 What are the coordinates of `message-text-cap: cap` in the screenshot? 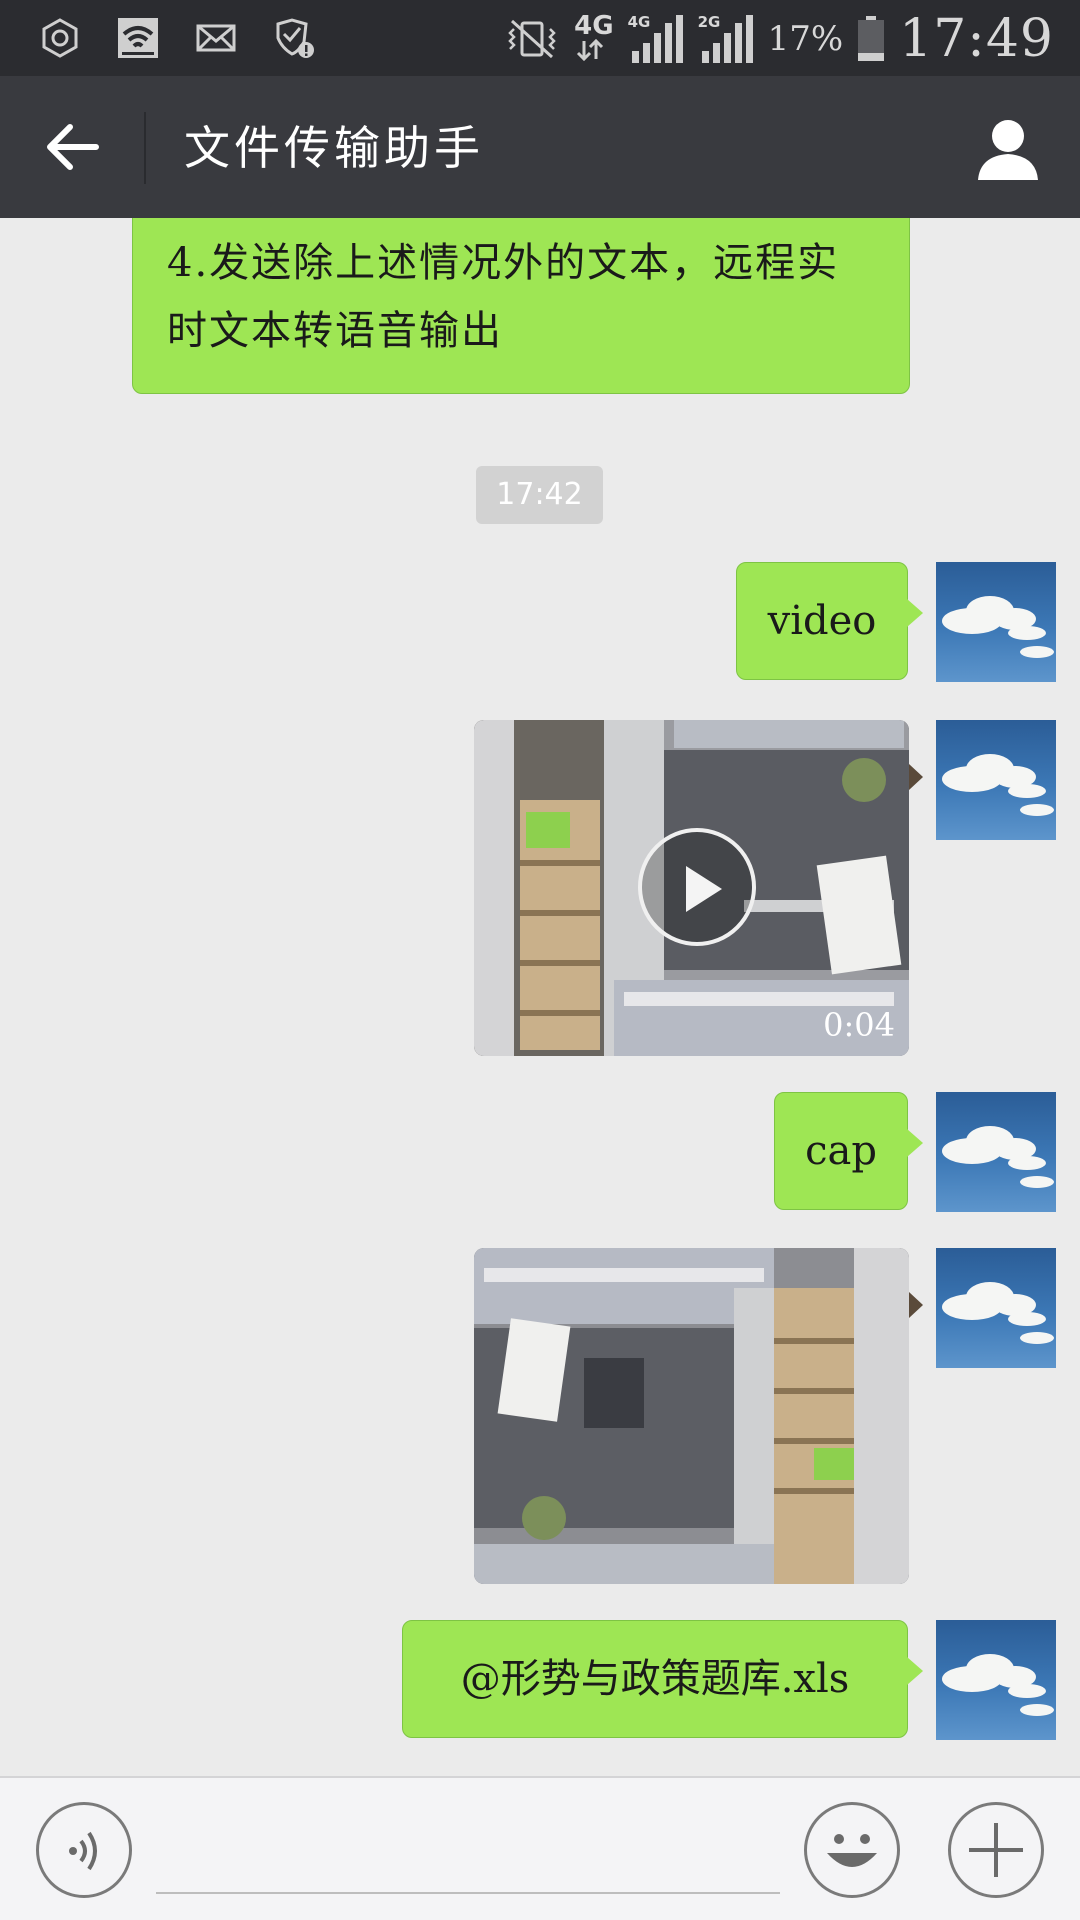 It's located at (841, 1151).